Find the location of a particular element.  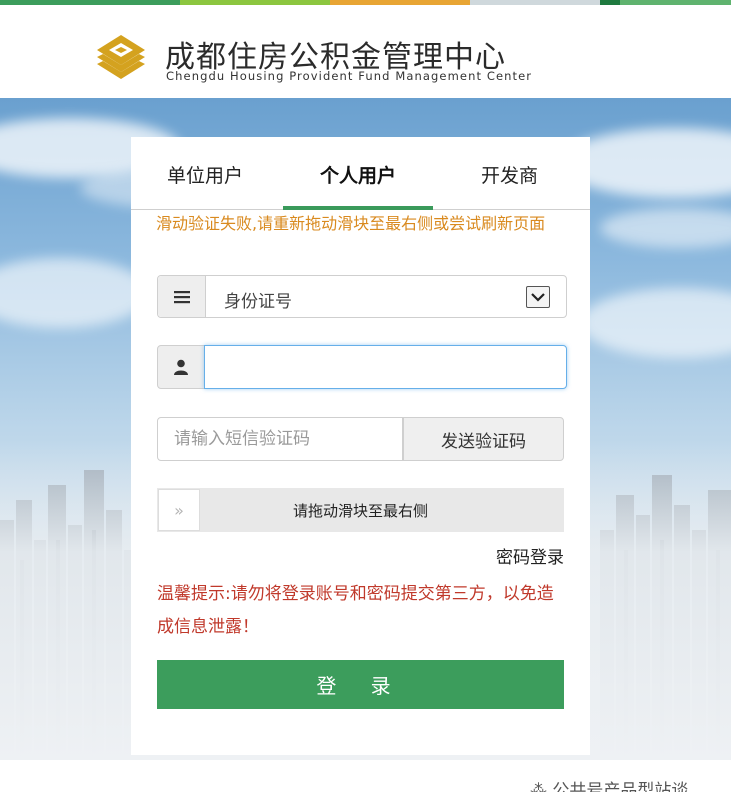

double-chevron-right-icon: » is located at coordinates (179, 510).